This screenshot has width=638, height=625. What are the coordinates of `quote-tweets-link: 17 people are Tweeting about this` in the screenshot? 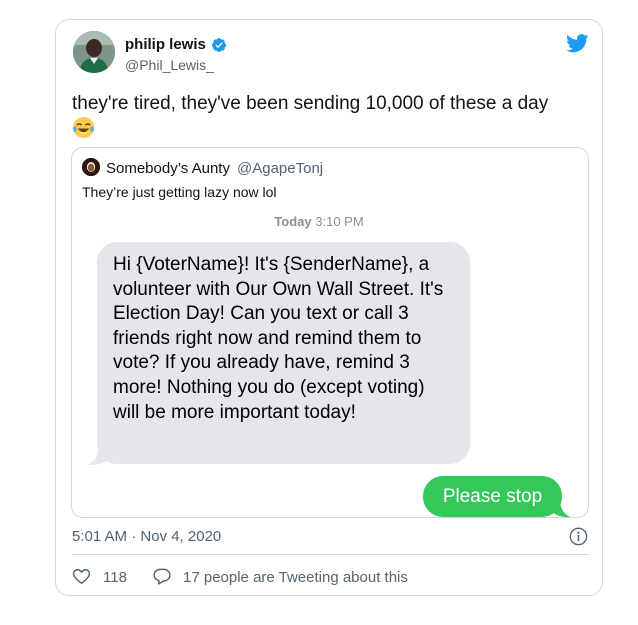 It's located at (295, 577).